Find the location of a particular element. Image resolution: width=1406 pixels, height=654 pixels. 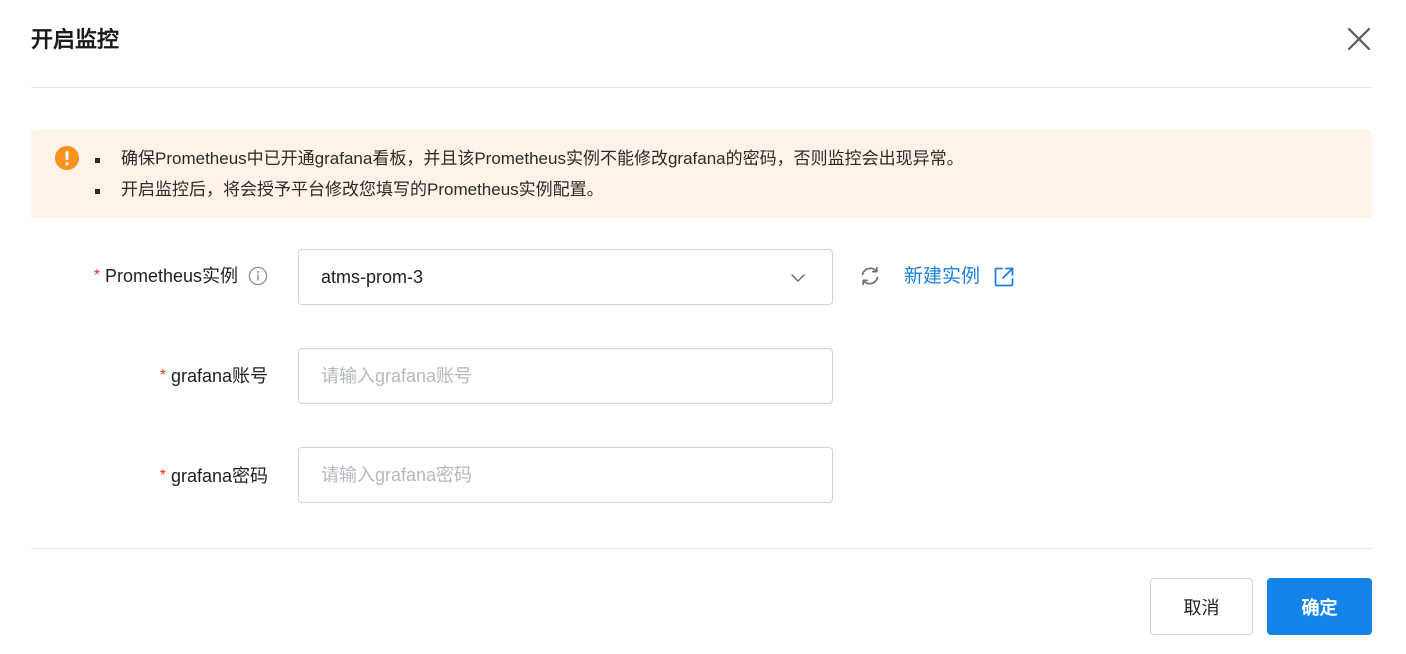

grafana-password-label: * grafana密码 is located at coordinates (214, 476).